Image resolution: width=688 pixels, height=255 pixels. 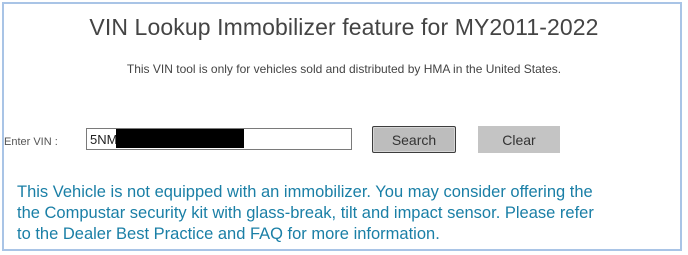 I want to click on vin-value: 5NM, so click(x=104, y=139).